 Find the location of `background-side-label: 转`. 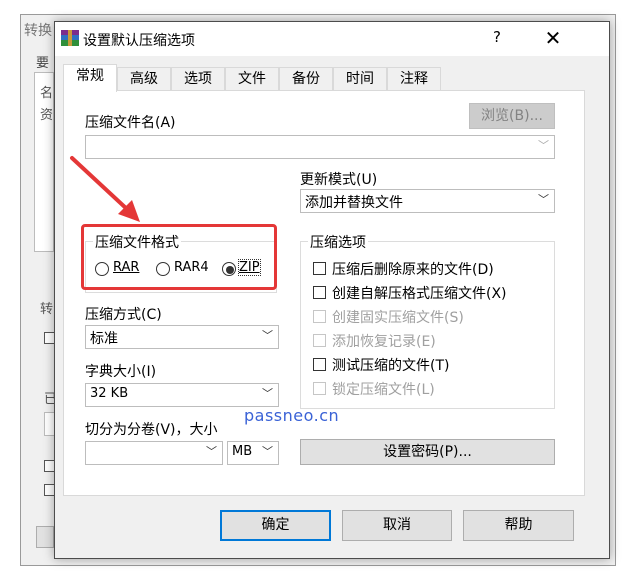

background-side-label: 转 is located at coordinates (47, 309).